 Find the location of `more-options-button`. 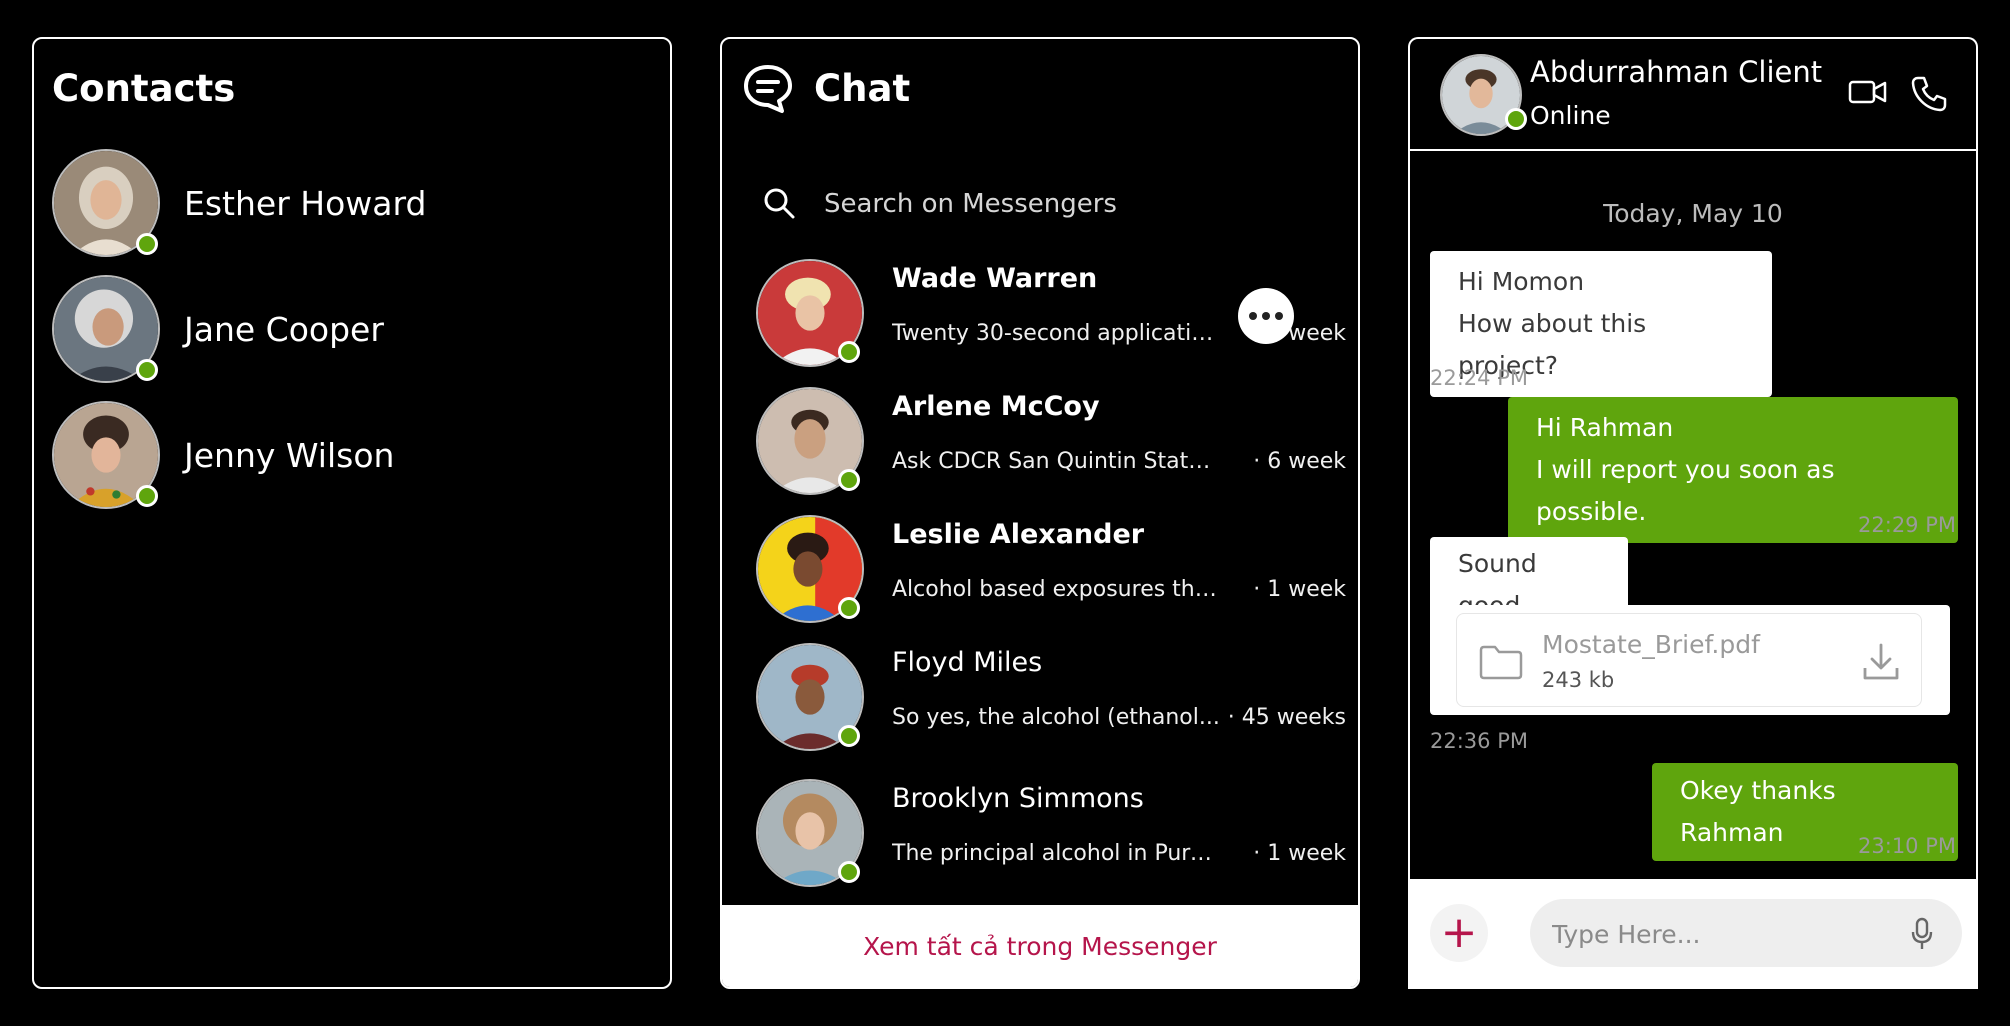

more-options-button is located at coordinates (1266, 316).